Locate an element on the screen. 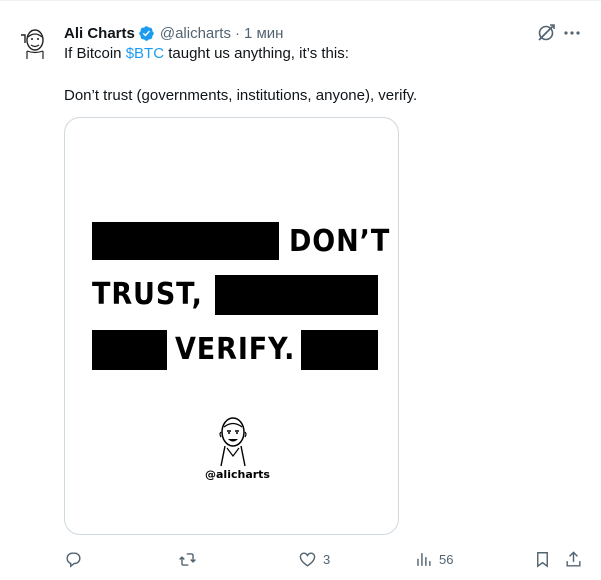 This screenshot has width=601, height=580. grok-icon is located at coordinates (546, 33).